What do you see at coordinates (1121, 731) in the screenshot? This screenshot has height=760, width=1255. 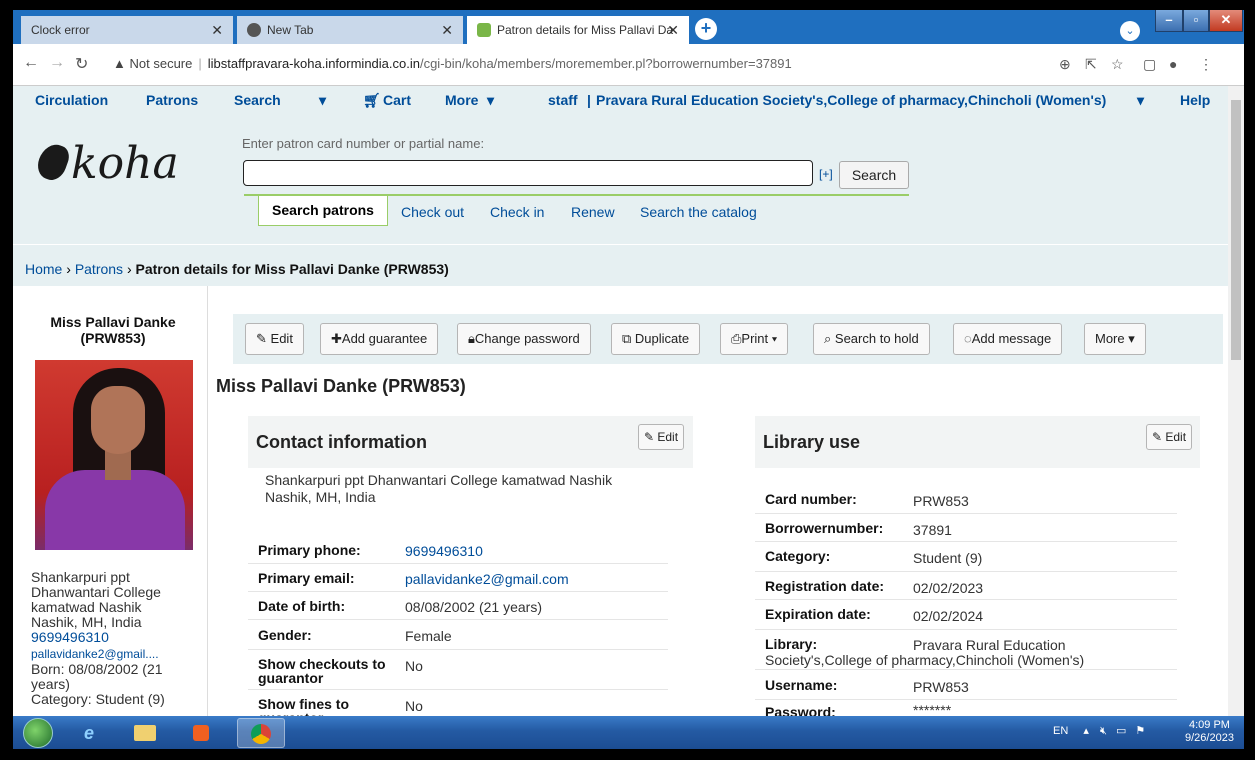 I see `network-icon: ▭` at bounding box center [1121, 731].